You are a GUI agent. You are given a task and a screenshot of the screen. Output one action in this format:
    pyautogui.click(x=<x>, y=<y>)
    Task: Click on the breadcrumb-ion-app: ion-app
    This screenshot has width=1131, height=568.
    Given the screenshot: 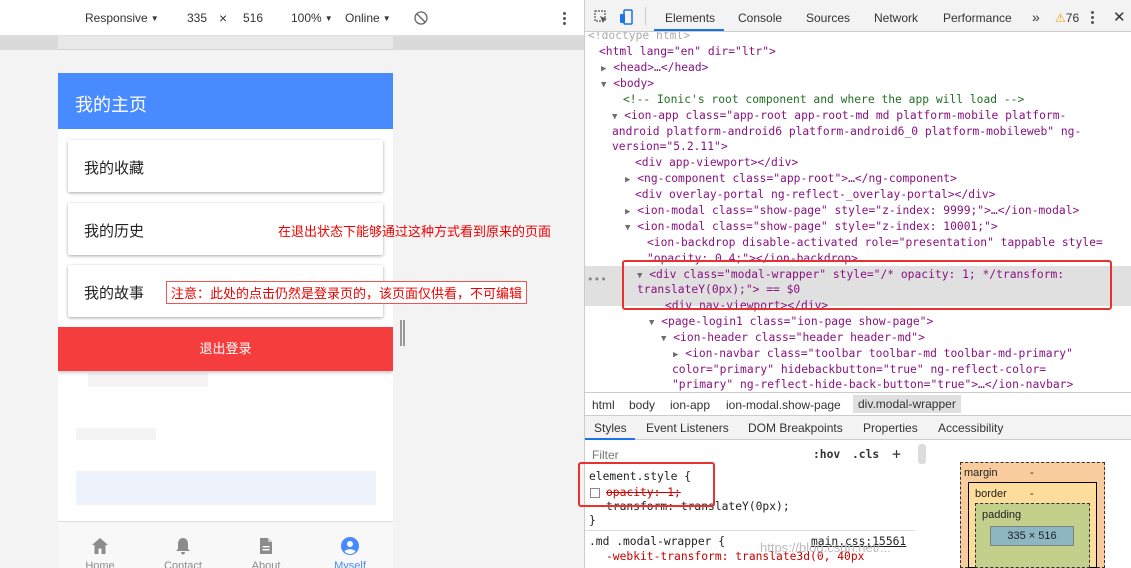 What is the action you would take?
    pyautogui.click(x=690, y=405)
    